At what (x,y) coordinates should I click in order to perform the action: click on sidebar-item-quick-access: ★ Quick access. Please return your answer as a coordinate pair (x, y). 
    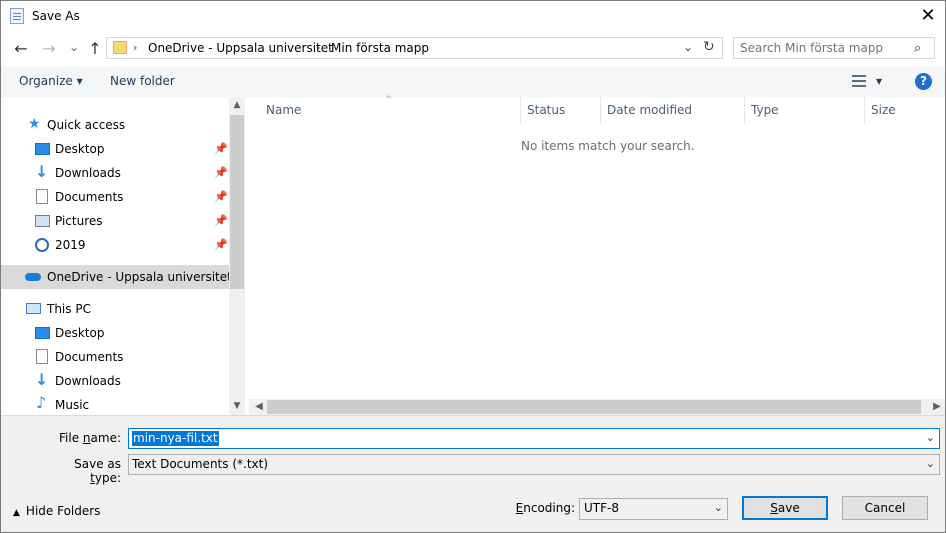
    Looking at the image, I should click on (115, 125).